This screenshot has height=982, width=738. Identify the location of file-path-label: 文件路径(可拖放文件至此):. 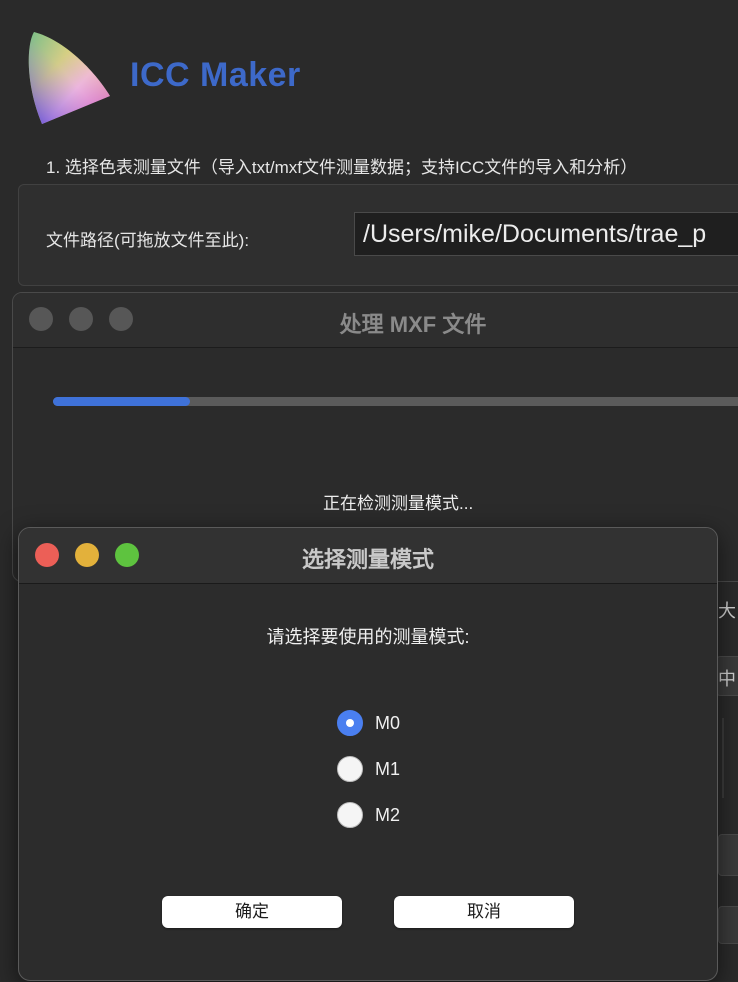
(148, 240).